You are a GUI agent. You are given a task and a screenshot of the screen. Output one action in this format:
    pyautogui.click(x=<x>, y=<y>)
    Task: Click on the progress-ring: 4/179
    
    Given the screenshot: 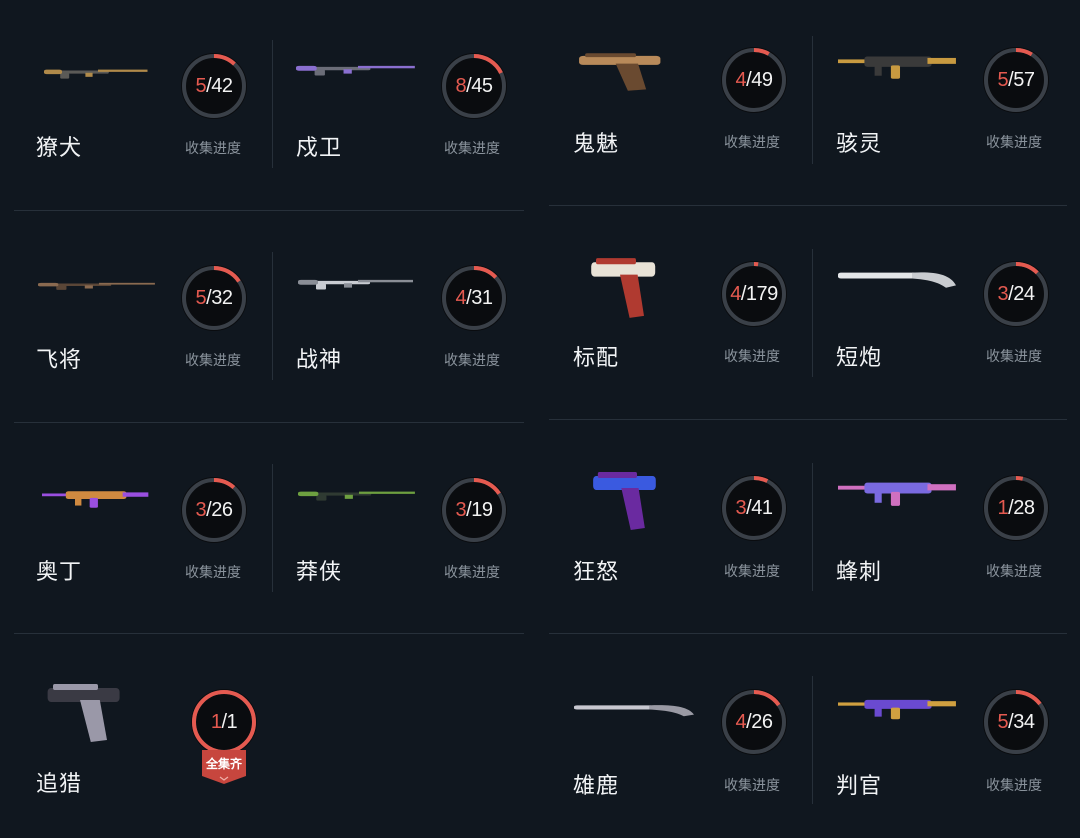 What is the action you would take?
    pyautogui.click(x=754, y=294)
    